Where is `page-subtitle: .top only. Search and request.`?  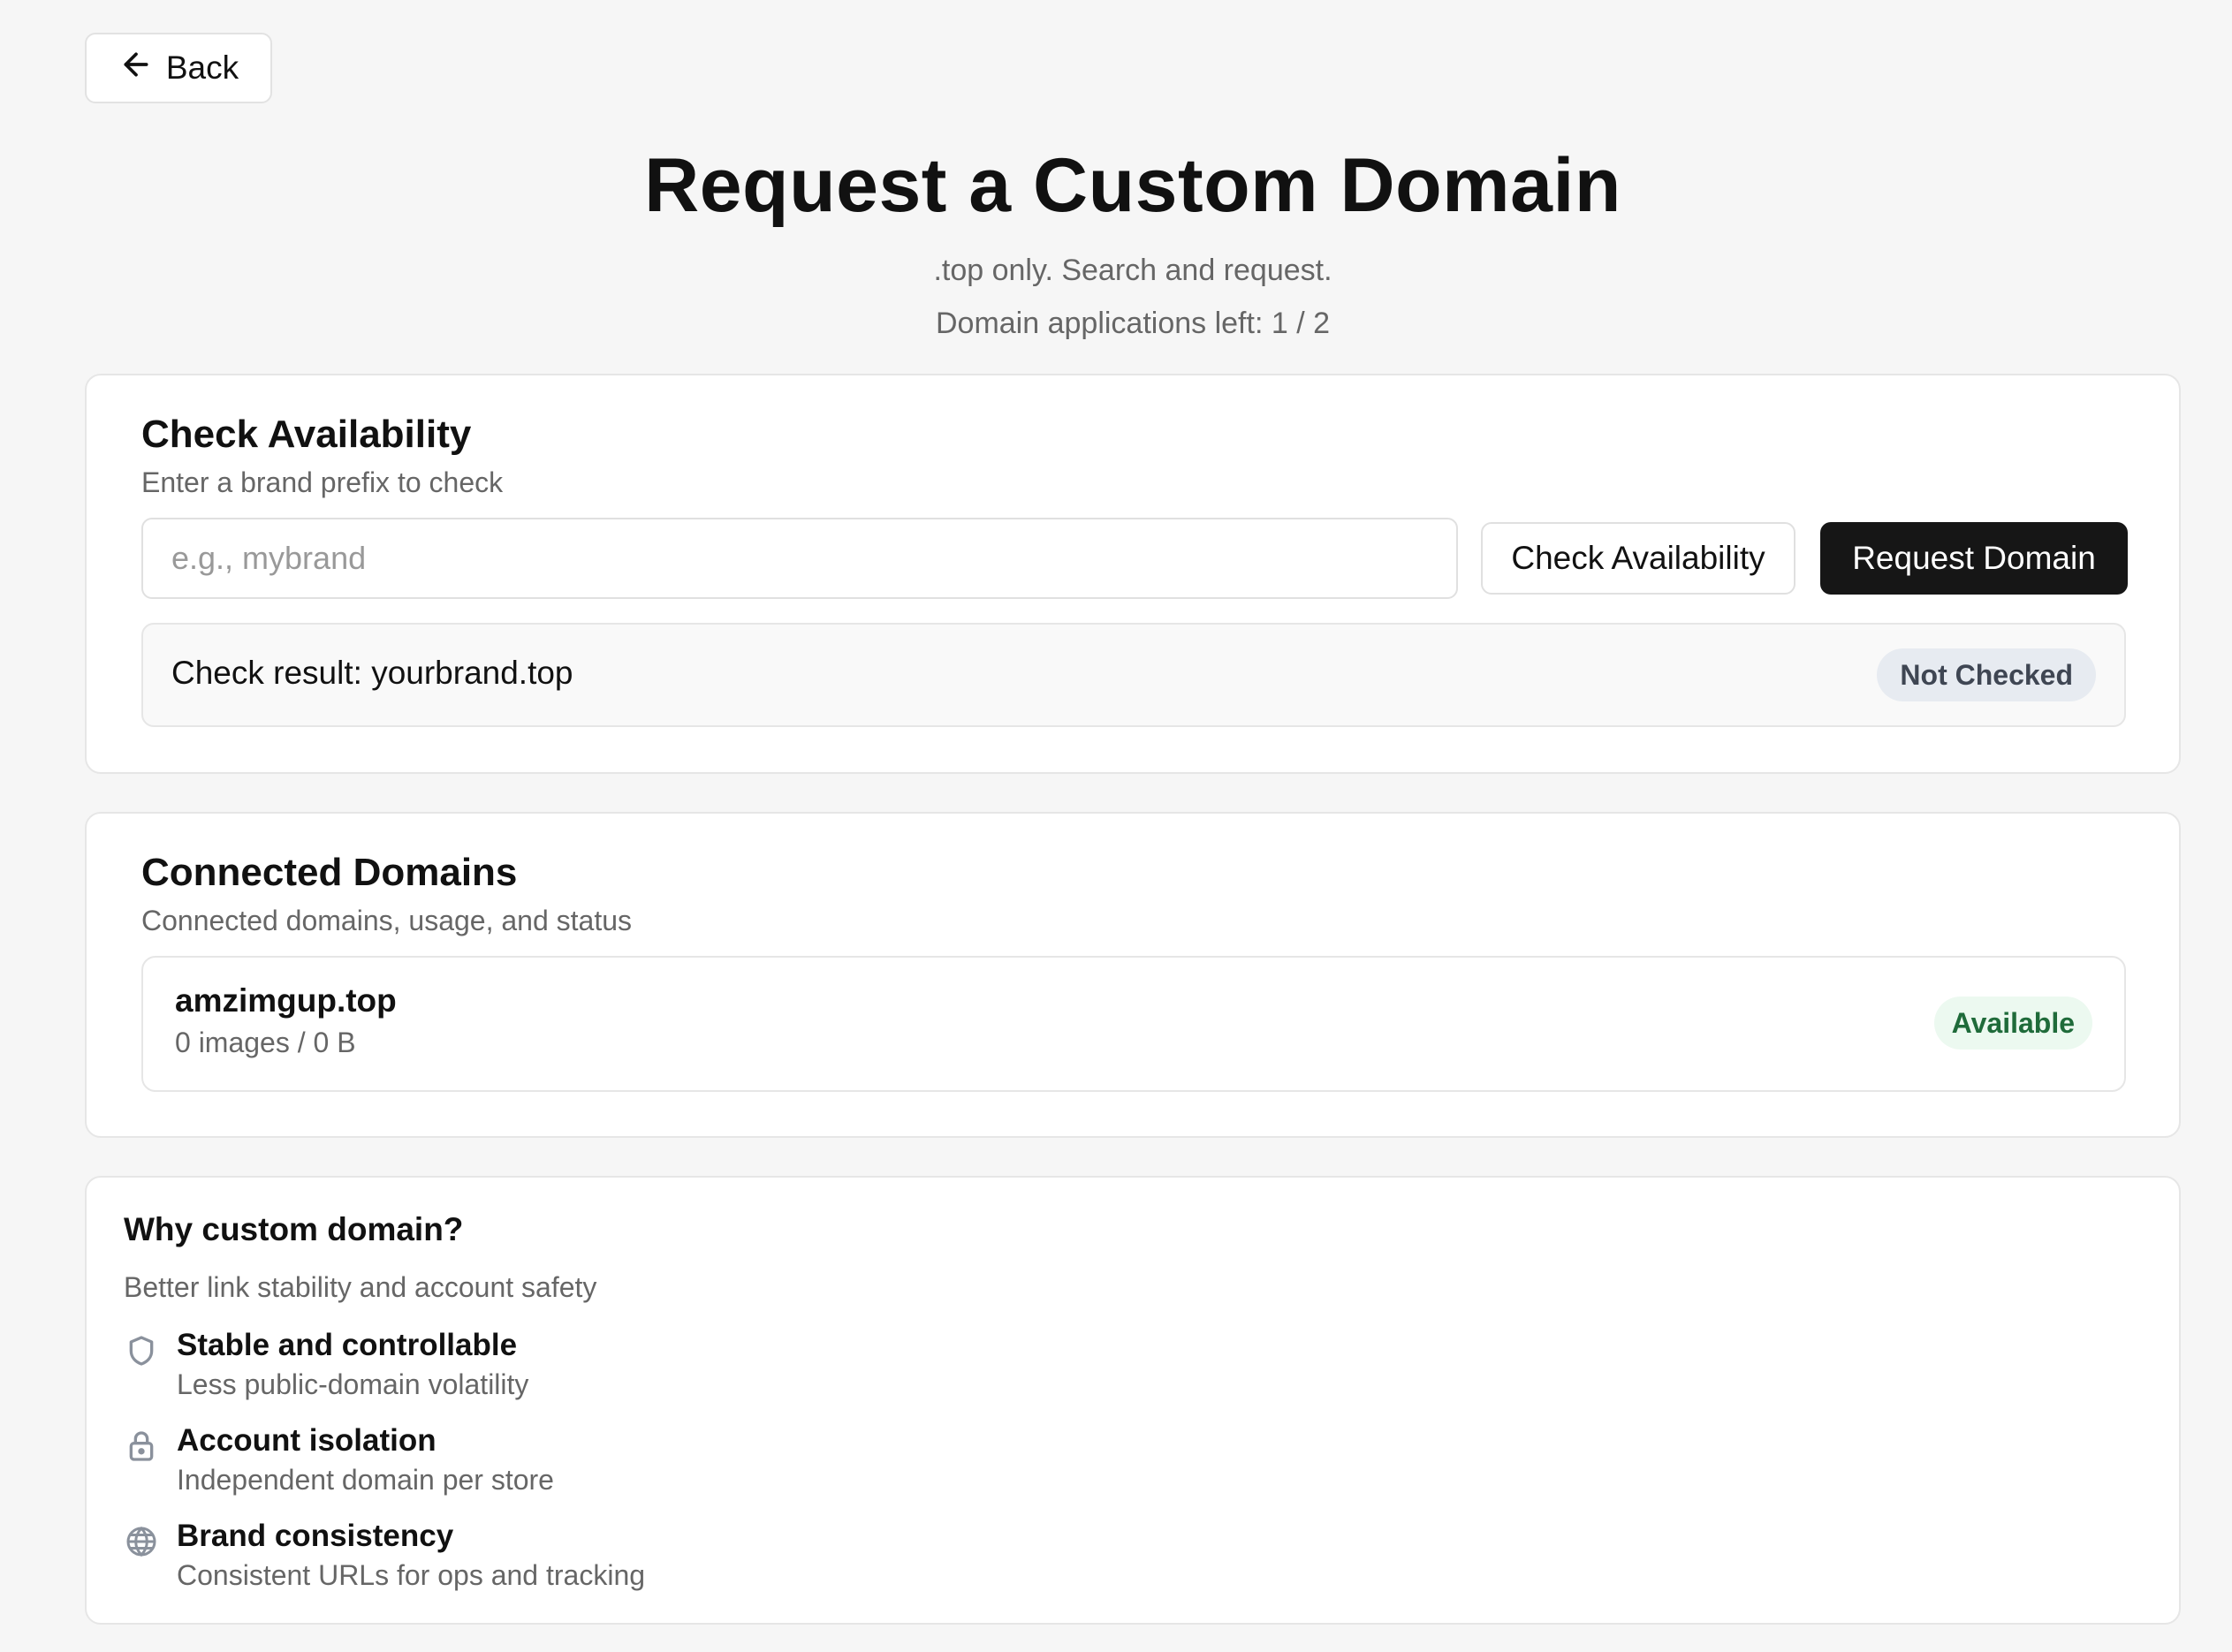 page-subtitle: .top only. Search and request. is located at coordinates (1132, 270).